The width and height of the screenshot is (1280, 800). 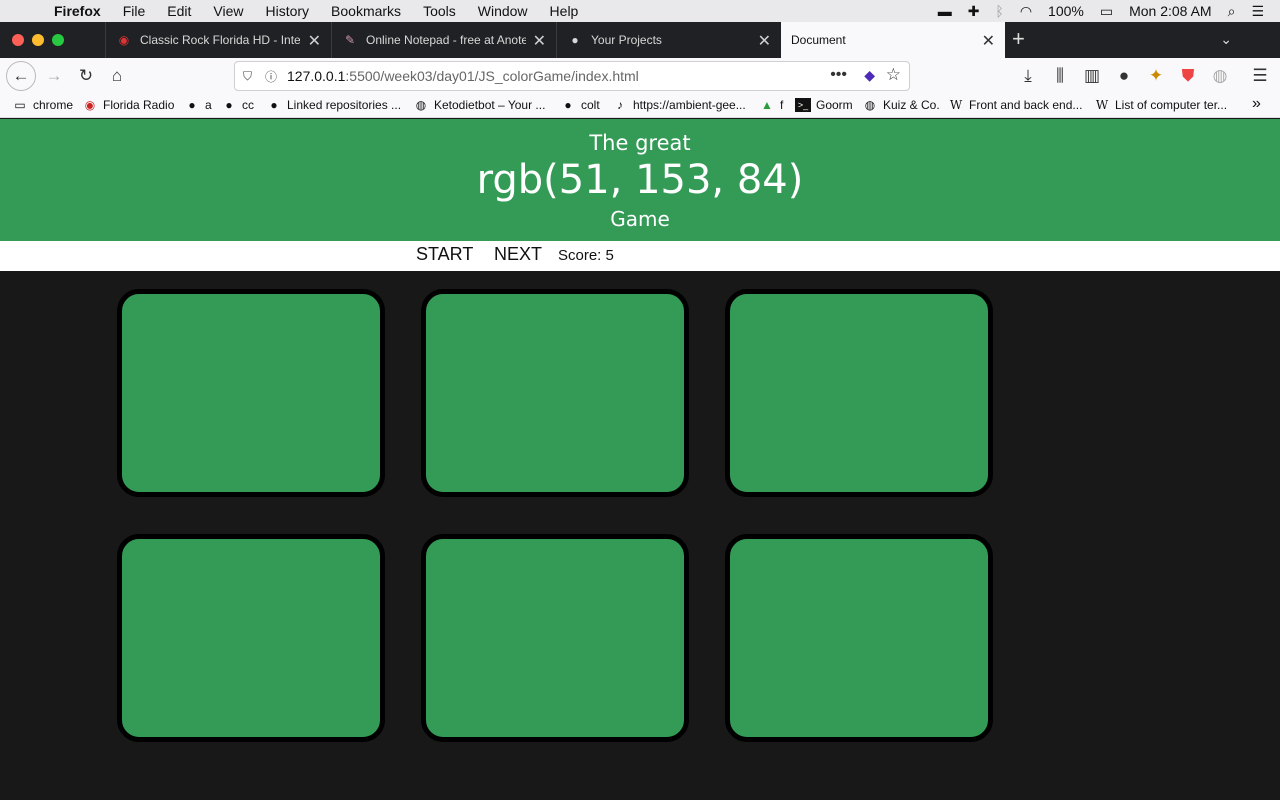 What do you see at coordinates (893, 75) in the screenshot?
I see `bookmark-star-icon: ☆` at bounding box center [893, 75].